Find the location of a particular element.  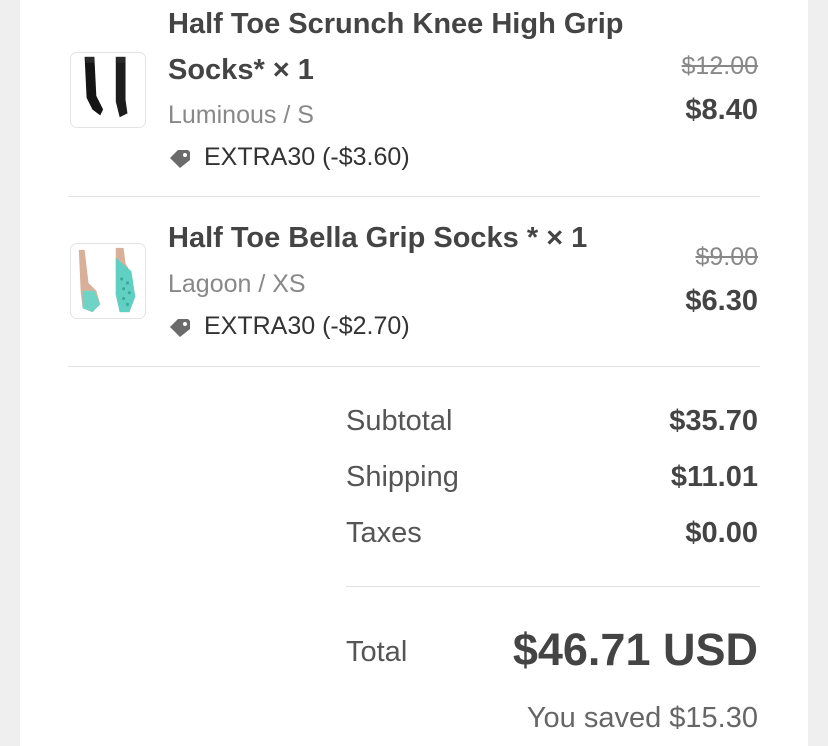

product-title-line1: Half Toe Scrunch Knee High Grip is located at coordinates (396, 24).